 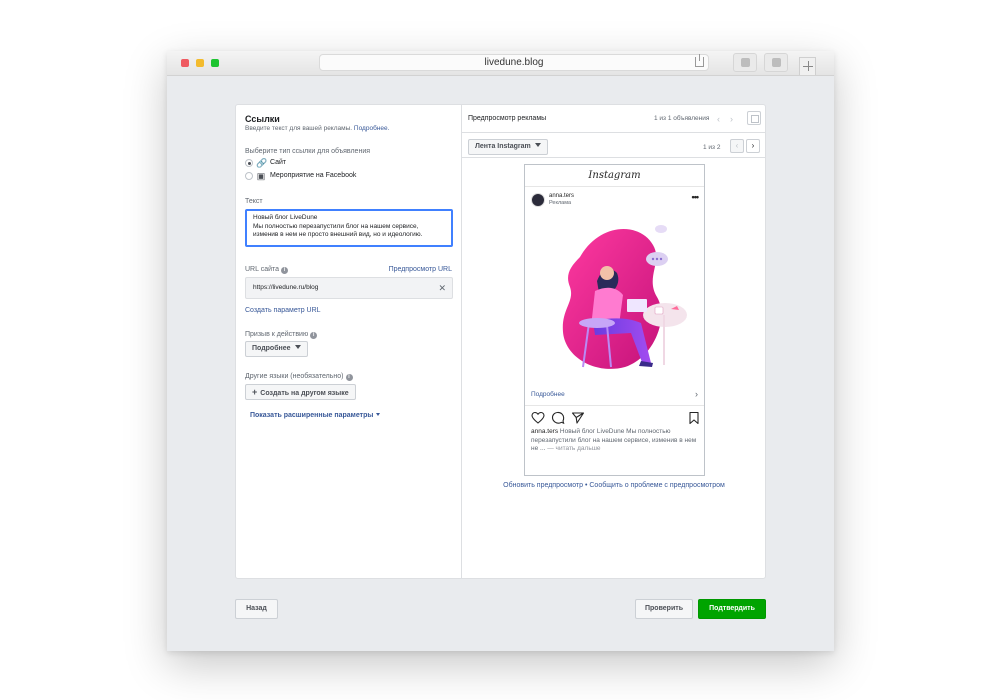 I want to click on tabs-icon, so click(x=776, y=62).